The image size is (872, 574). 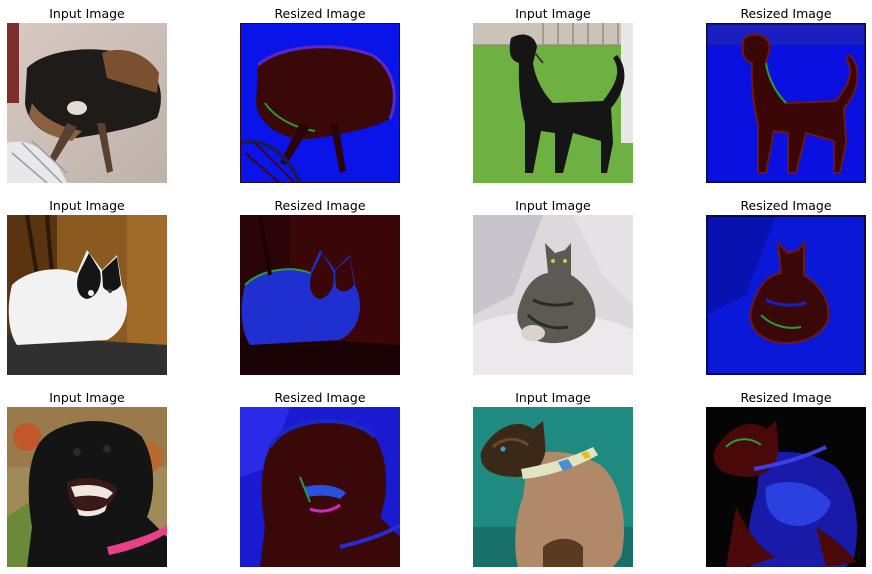 I want to click on resized-image-tabby-cat, so click(x=786, y=295).